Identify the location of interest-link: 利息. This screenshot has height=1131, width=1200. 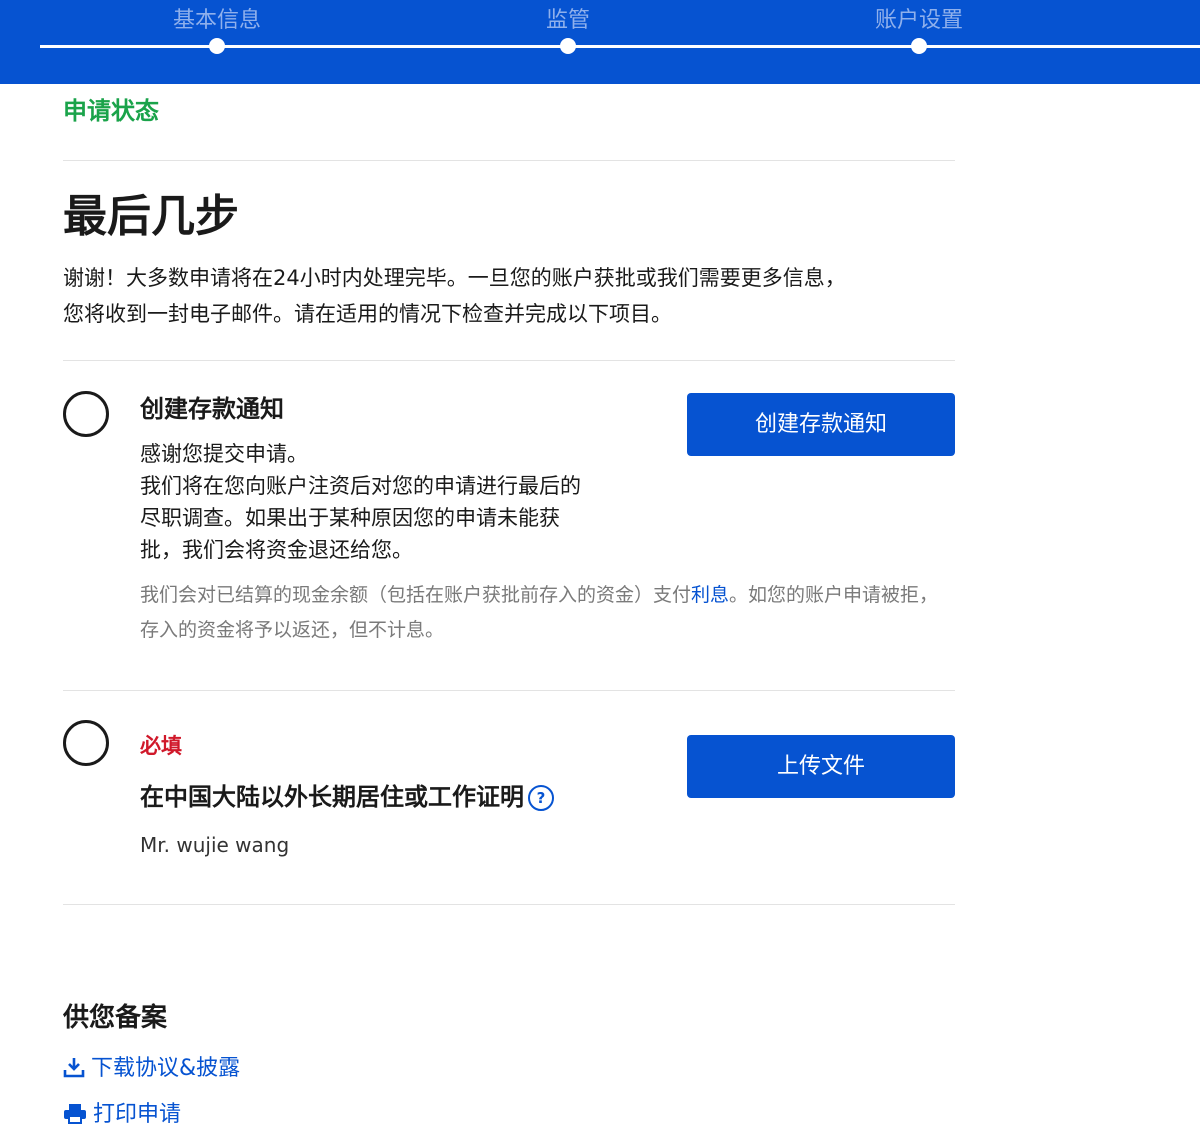
(710, 595).